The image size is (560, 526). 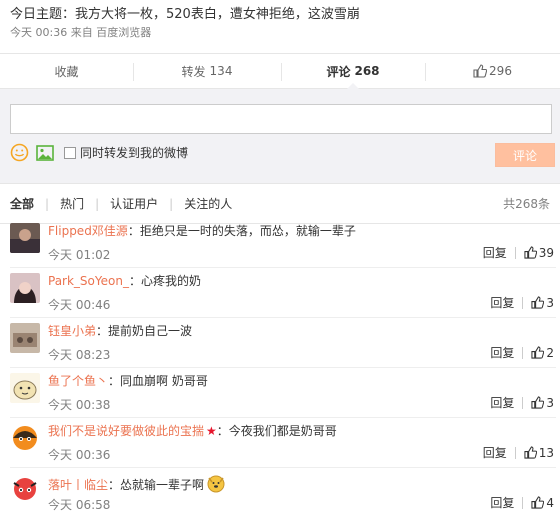 What do you see at coordinates (283, 343) in the screenshot?
I see `comment-item: 钰皇小弟：提前奶自己一波 今天 08:23 回复 2` at bounding box center [283, 343].